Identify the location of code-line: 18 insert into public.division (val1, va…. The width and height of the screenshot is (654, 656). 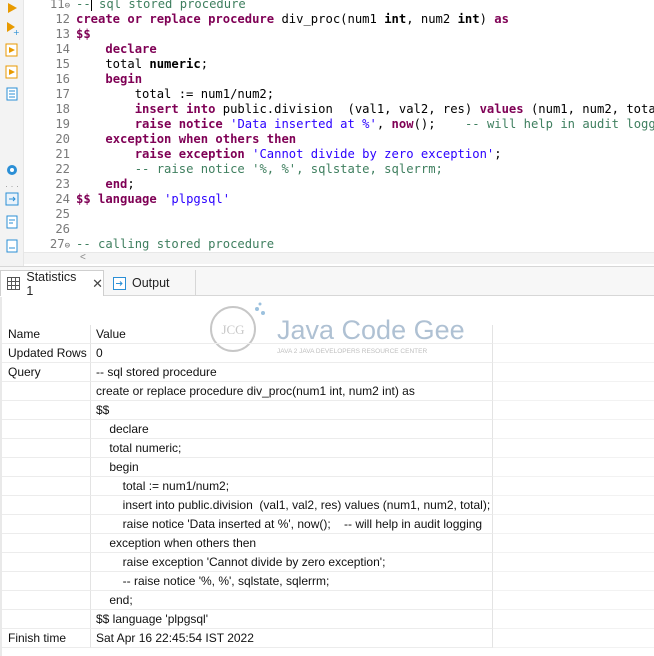
(339, 109).